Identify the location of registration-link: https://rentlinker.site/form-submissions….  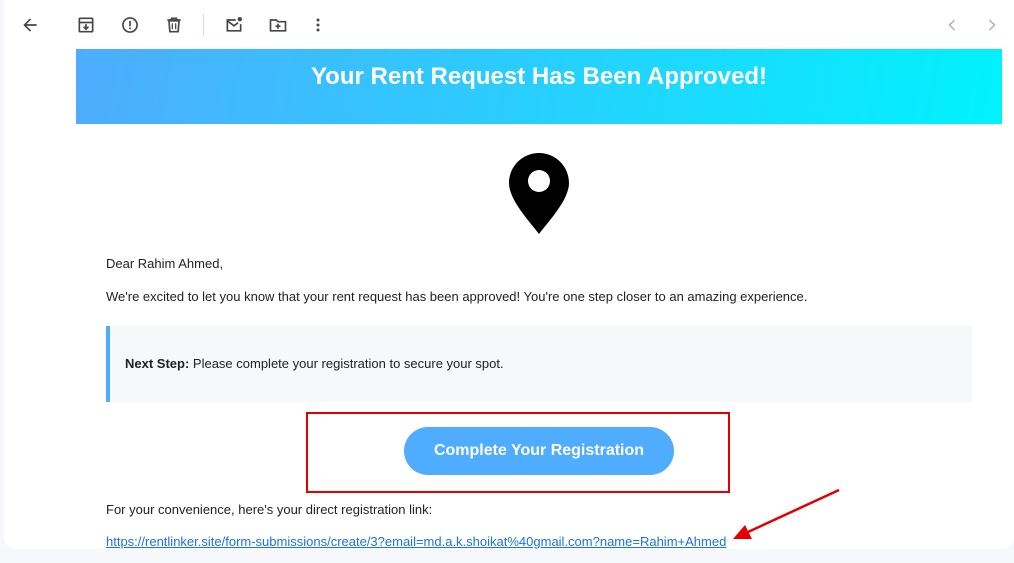
(416, 541).